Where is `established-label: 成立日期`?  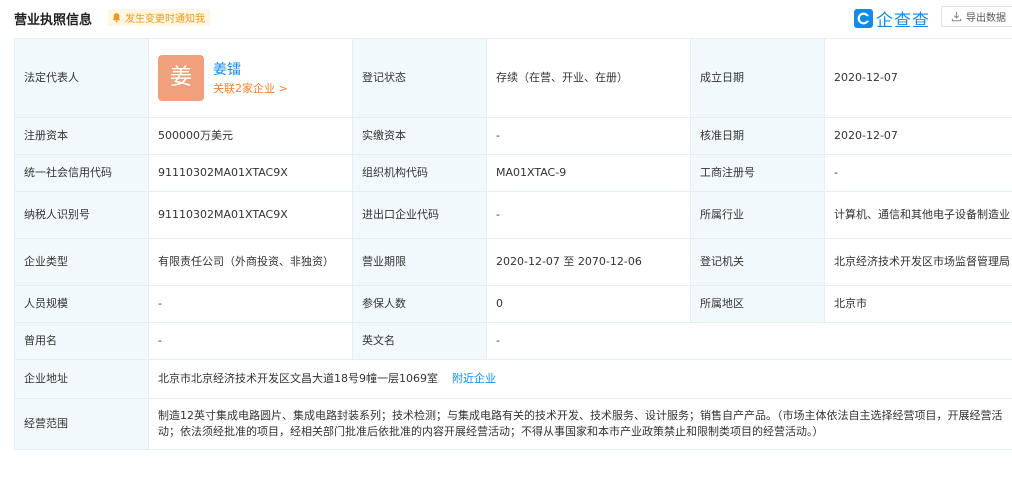 established-label: 成立日期 is located at coordinates (757, 78).